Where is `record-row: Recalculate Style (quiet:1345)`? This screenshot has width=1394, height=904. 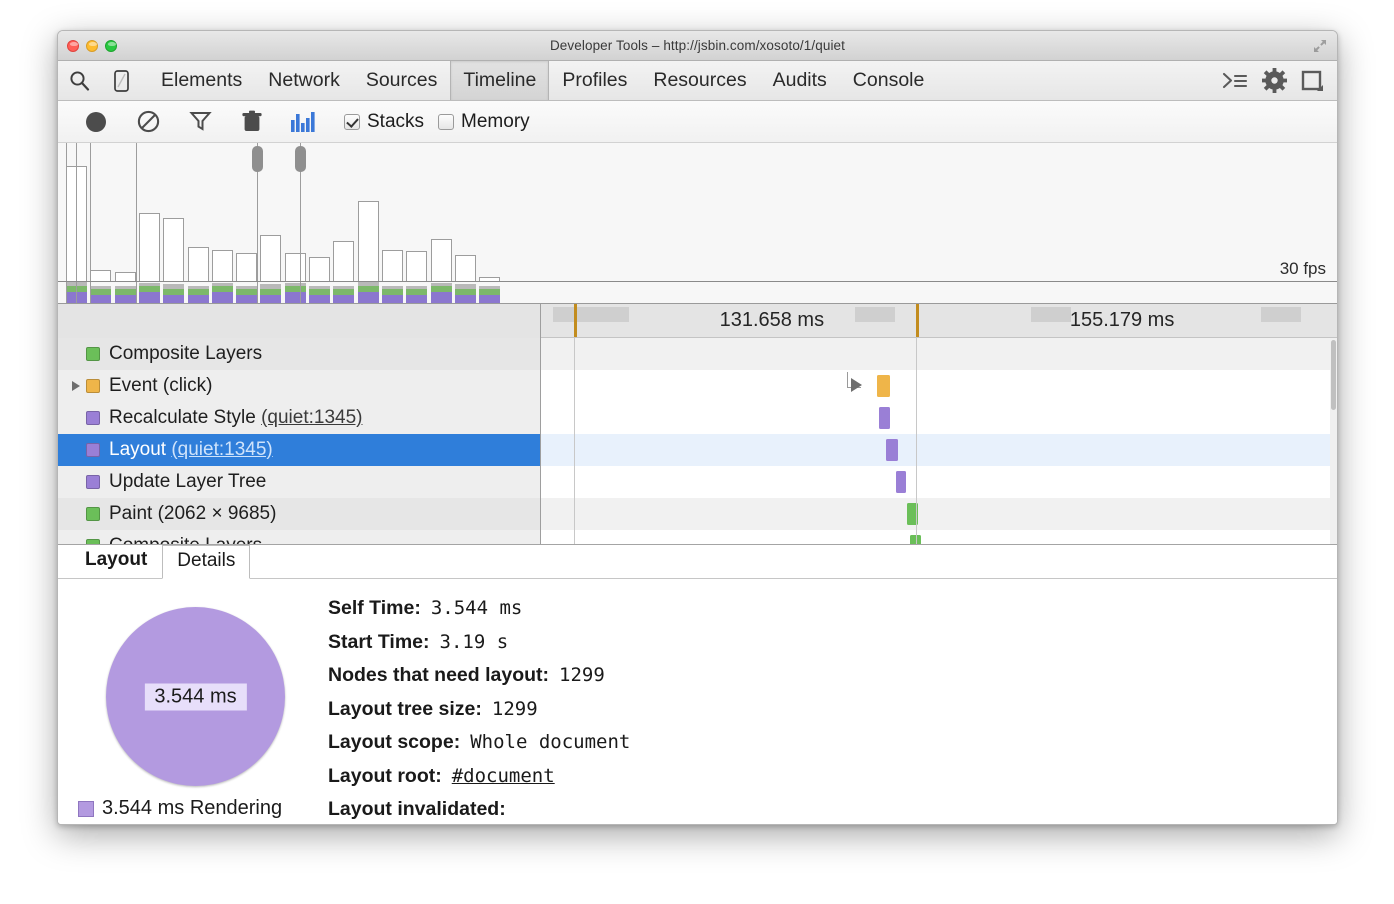 record-row: Recalculate Style (quiet:1345) is located at coordinates (299, 418).